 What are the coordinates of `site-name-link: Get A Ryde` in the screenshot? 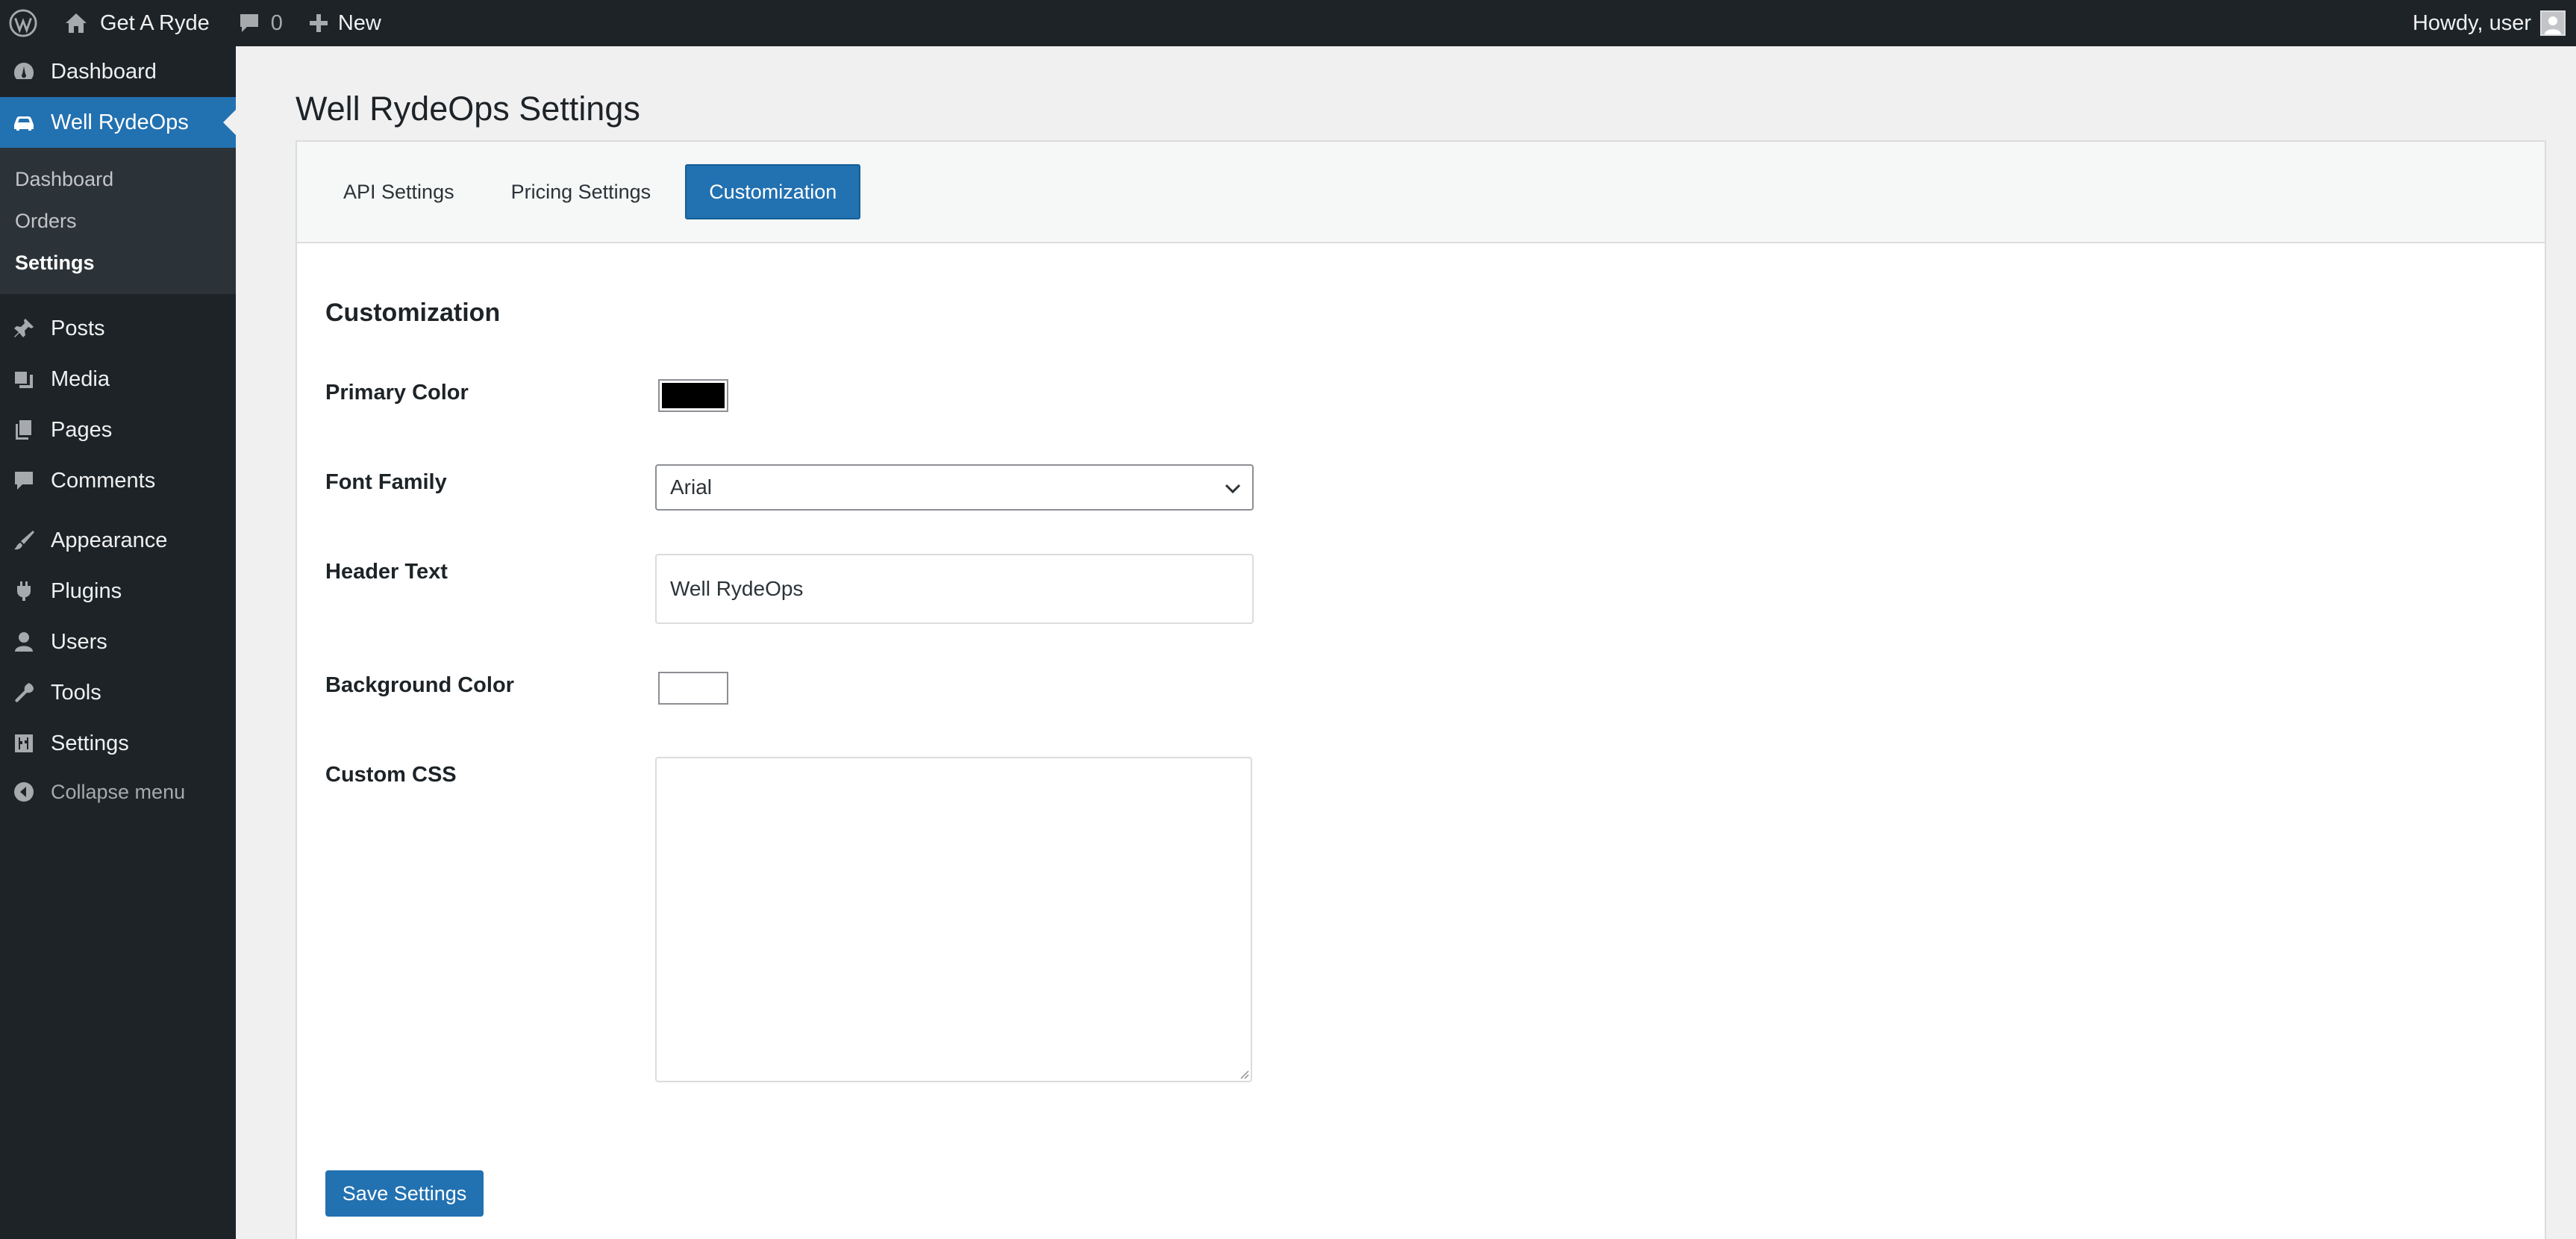 It's located at (137, 23).